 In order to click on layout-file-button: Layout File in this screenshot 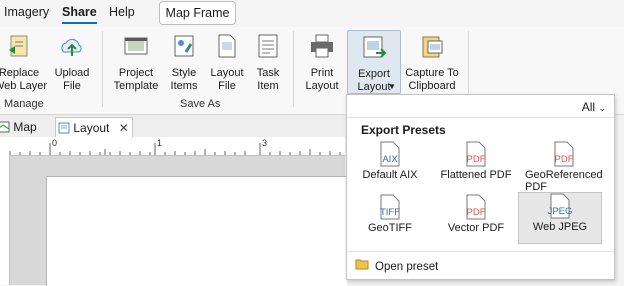, I will do `click(227, 62)`.